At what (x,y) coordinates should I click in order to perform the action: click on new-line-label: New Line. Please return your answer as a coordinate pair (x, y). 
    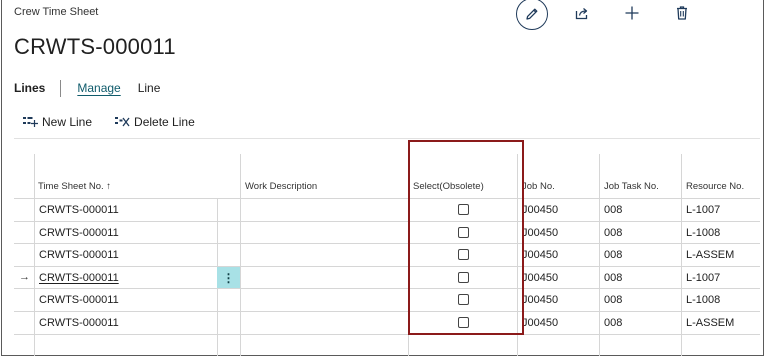
    Looking at the image, I should click on (67, 122).